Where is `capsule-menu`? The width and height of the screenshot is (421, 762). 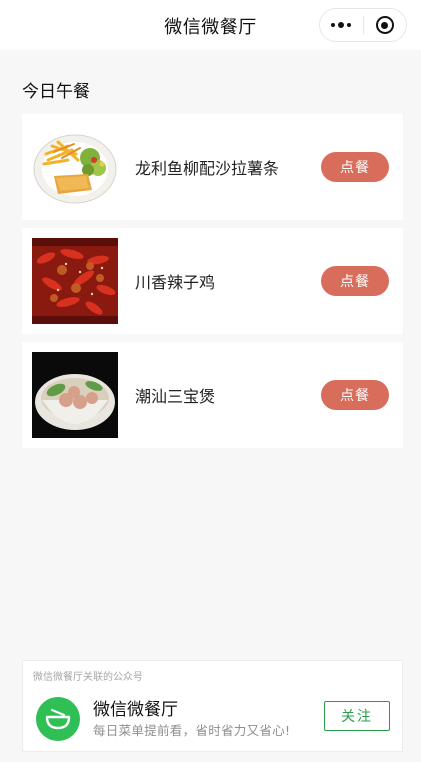 capsule-menu is located at coordinates (363, 25).